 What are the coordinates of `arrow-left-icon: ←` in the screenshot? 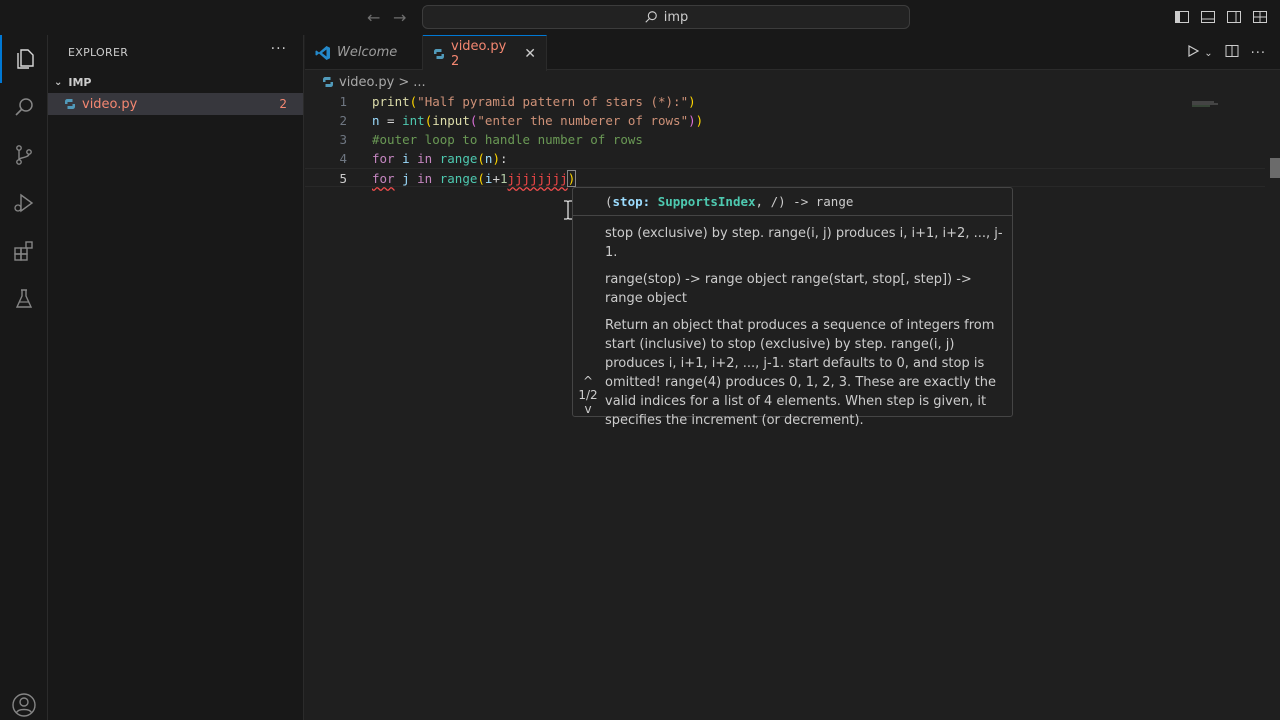 It's located at (373, 17).